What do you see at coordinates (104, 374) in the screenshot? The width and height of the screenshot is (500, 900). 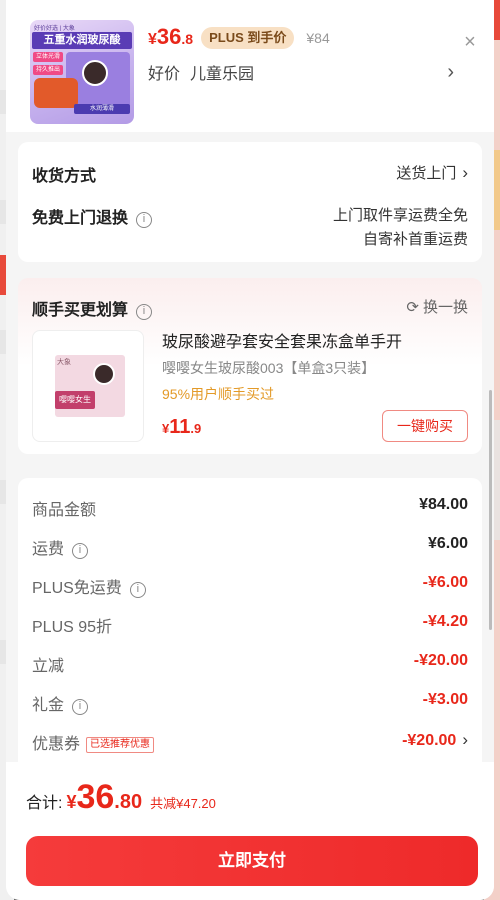 I see `addon-thumbnail-logo` at bounding box center [104, 374].